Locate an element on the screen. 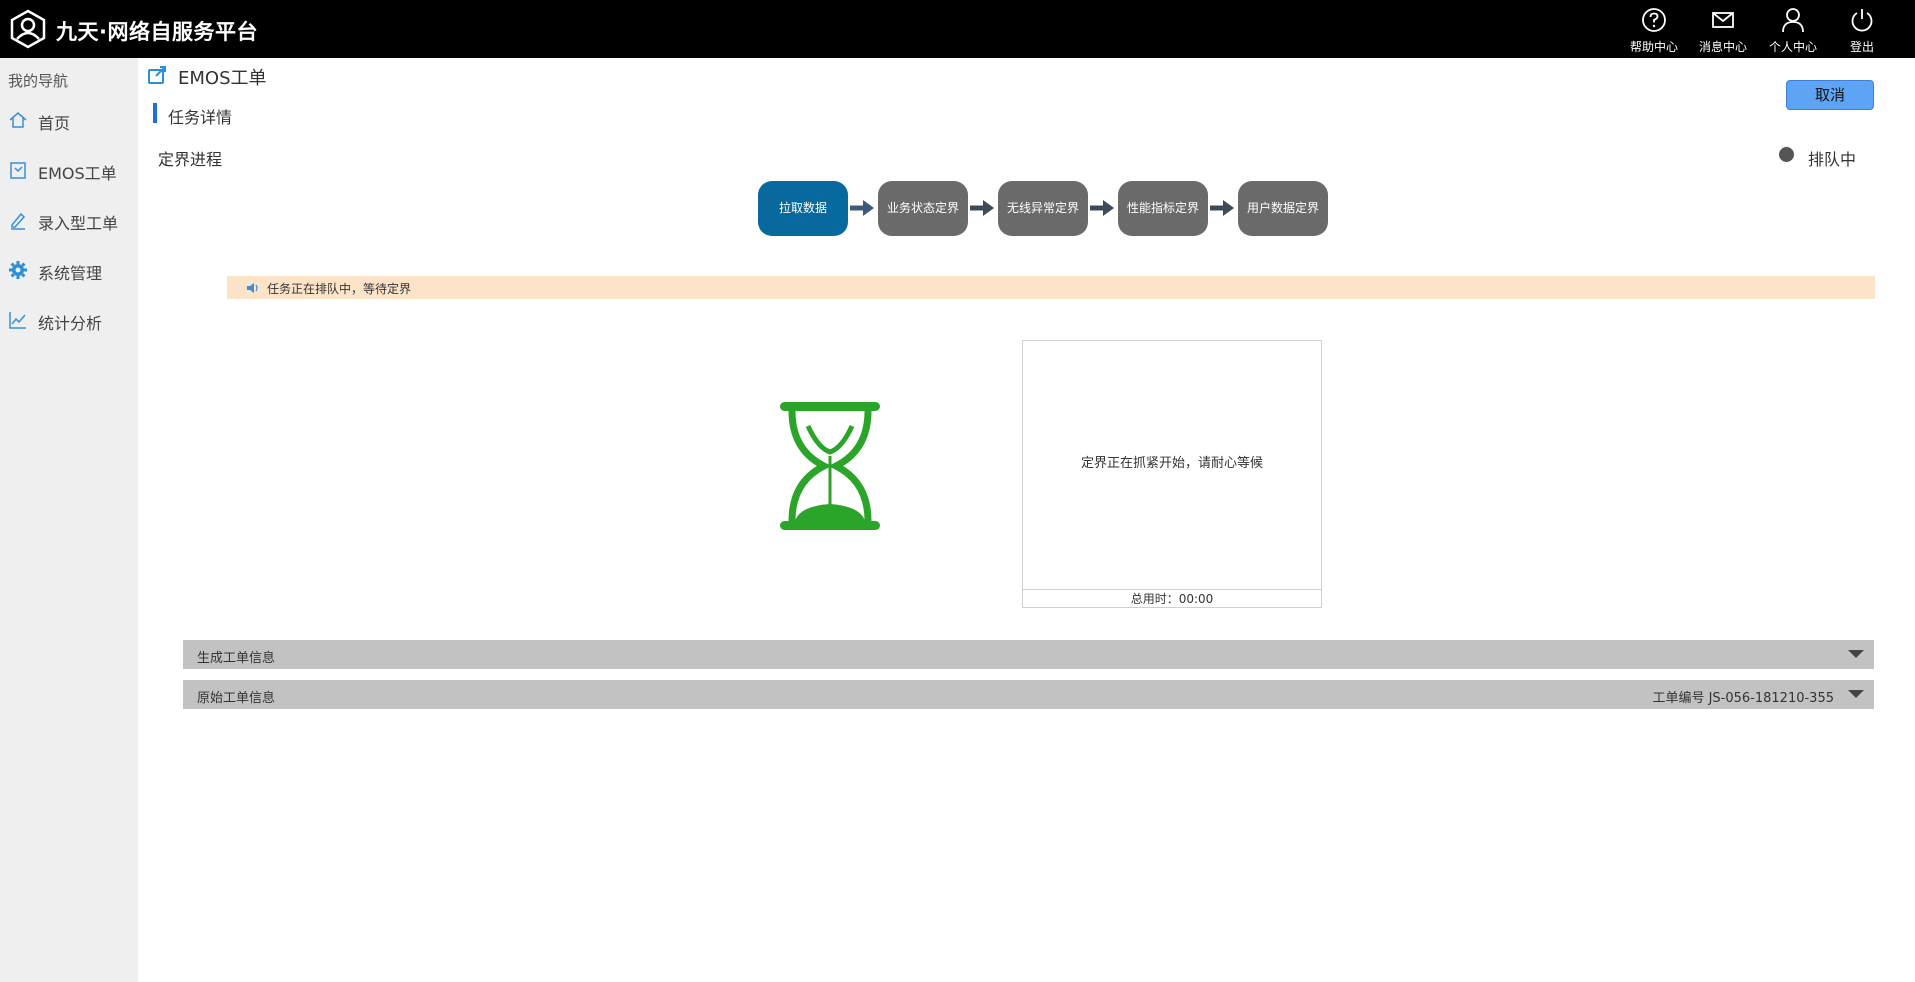 This screenshot has width=1915, height=982. panel-title: 原始工单信息 is located at coordinates (236, 698).